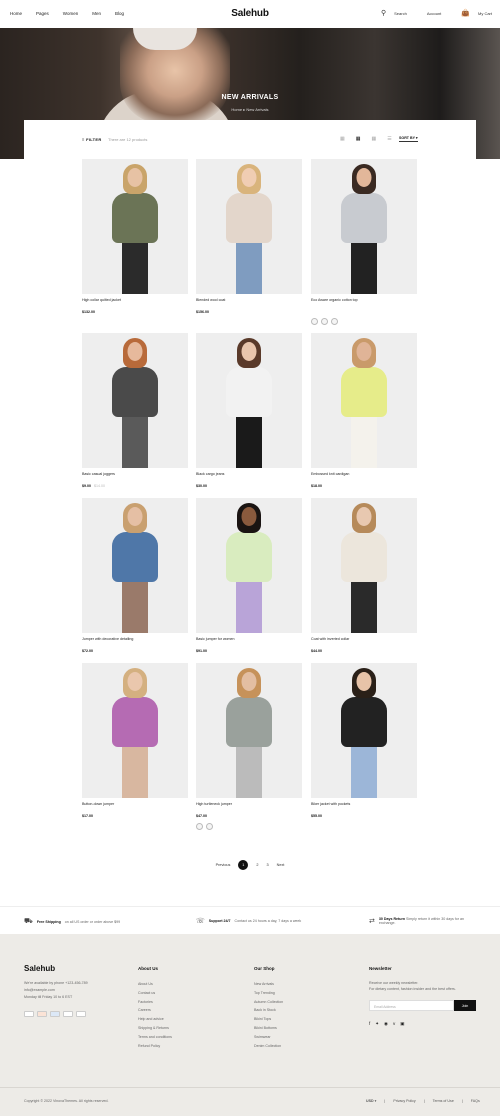 The image size is (500, 1116). What do you see at coordinates (369, 1024) in the screenshot?
I see `facebook-icon: f` at bounding box center [369, 1024].